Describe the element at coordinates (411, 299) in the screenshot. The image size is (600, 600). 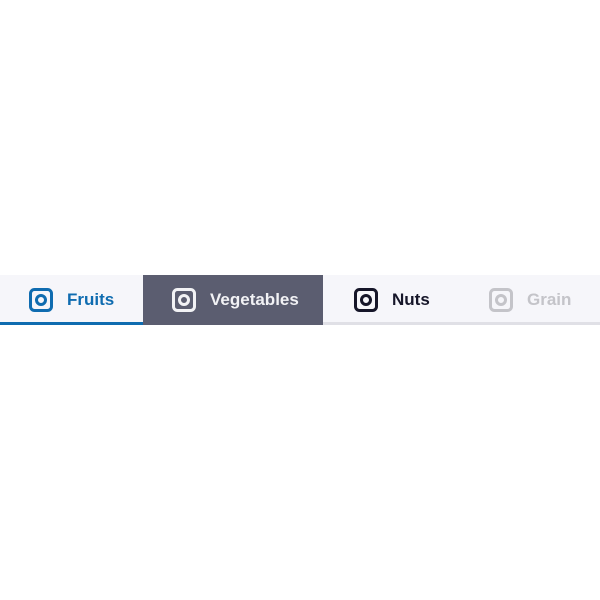
I see `tab-label: Nuts` at that location.